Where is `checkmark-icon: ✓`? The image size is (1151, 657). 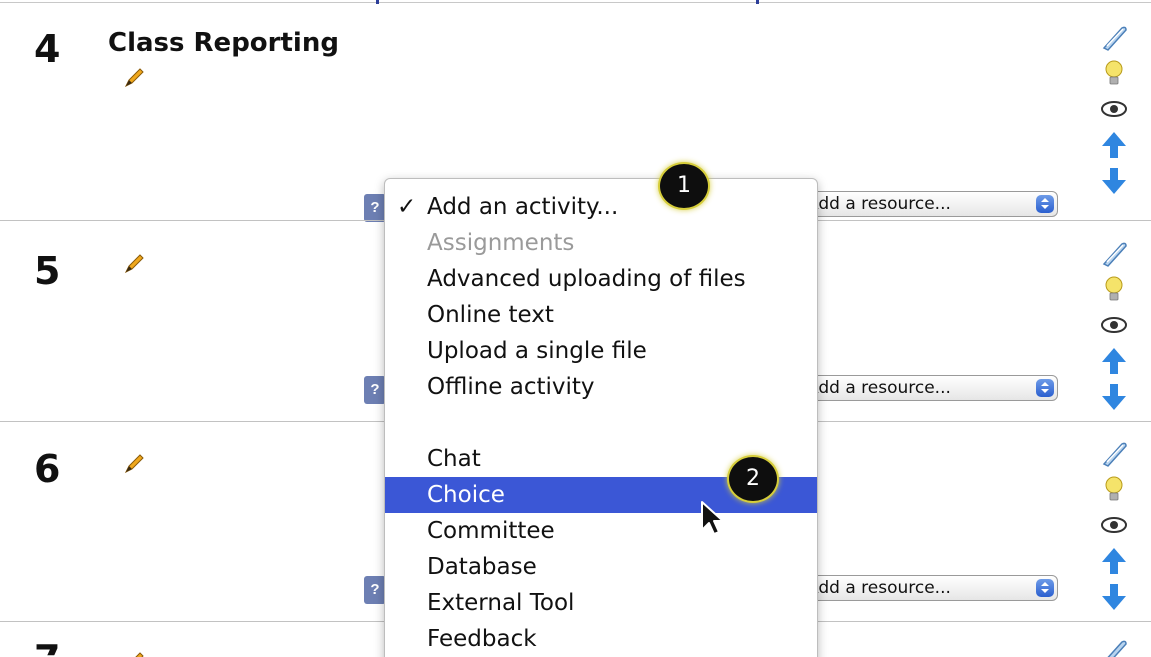
checkmark-icon: ✓ is located at coordinates (407, 207).